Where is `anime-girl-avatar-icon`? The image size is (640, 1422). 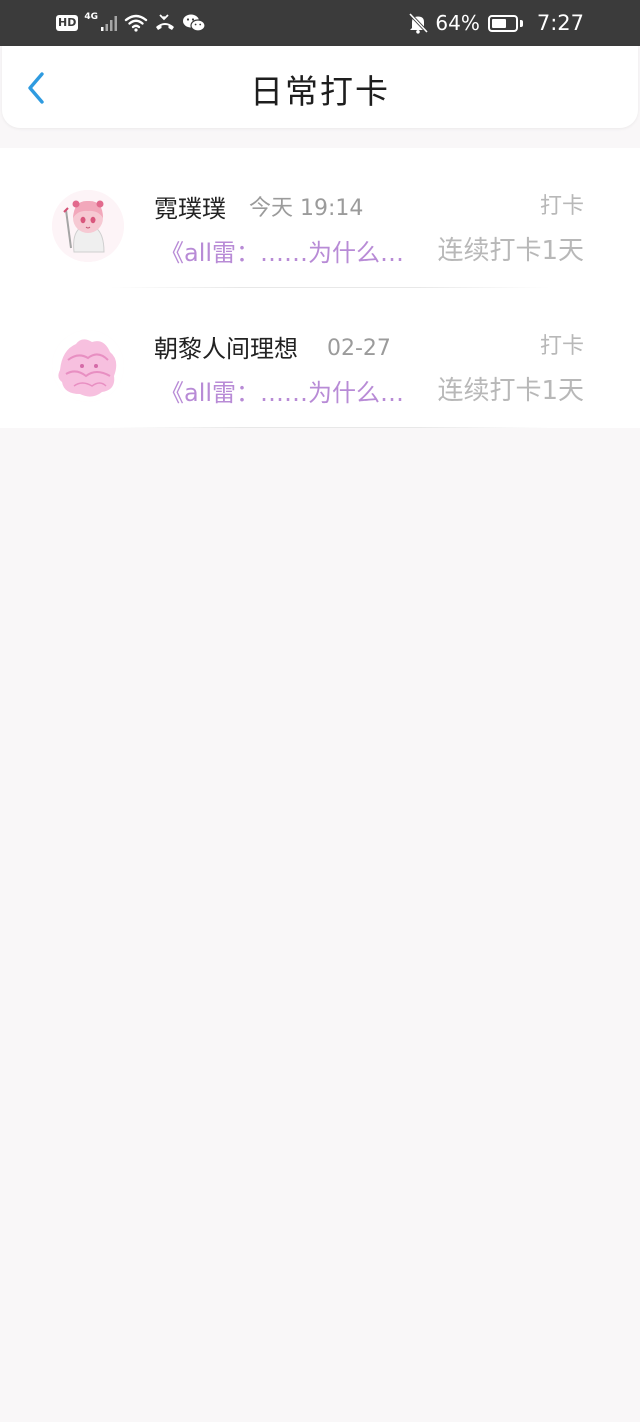
anime-girl-avatar-icon is located at coordinates (88, 226).